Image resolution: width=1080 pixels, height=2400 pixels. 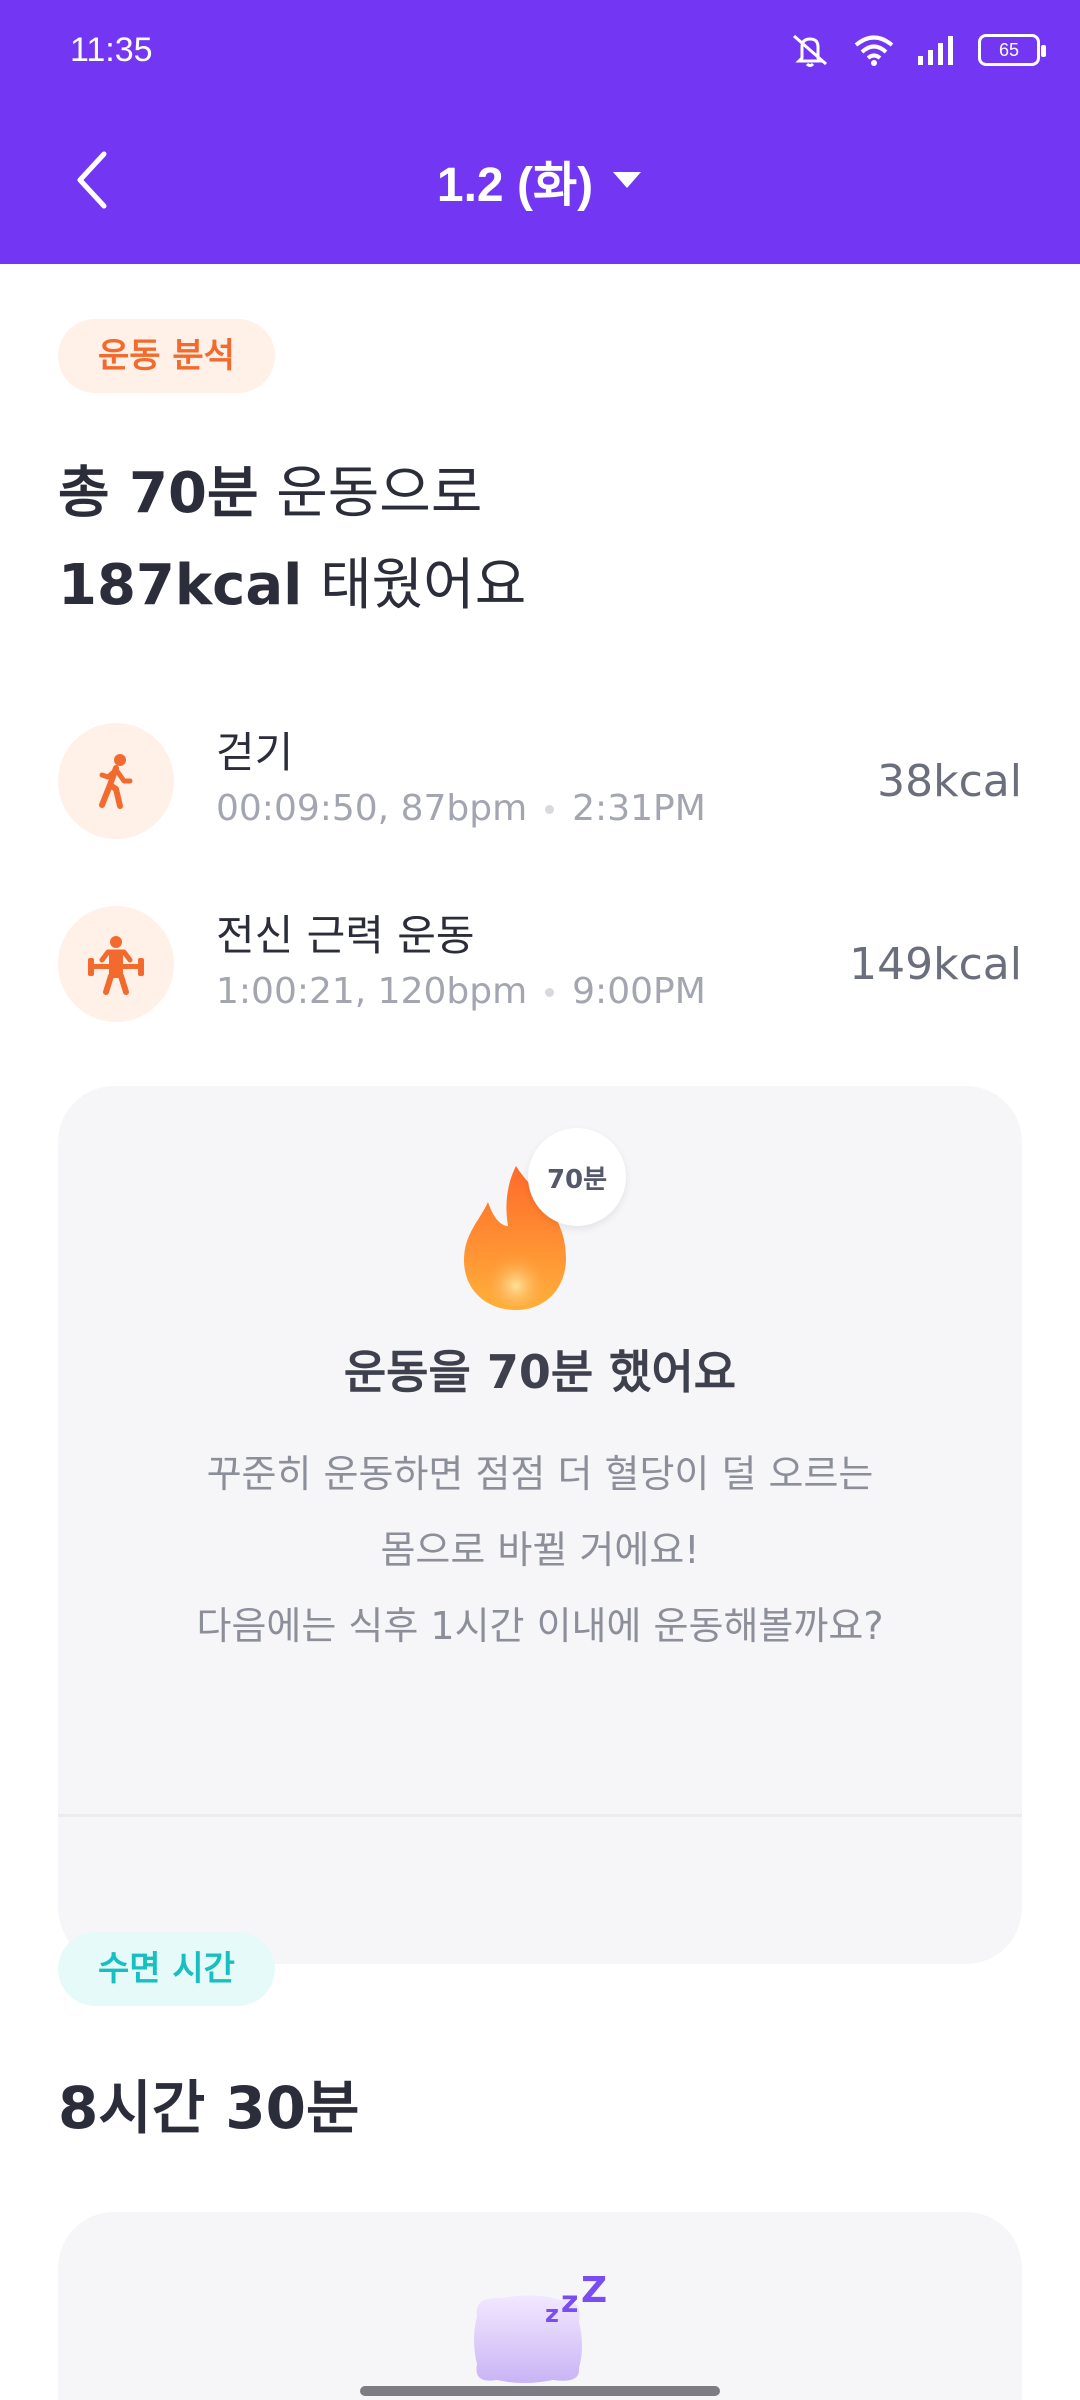 I want to click on mute-icon, so click(x=810, y=50).